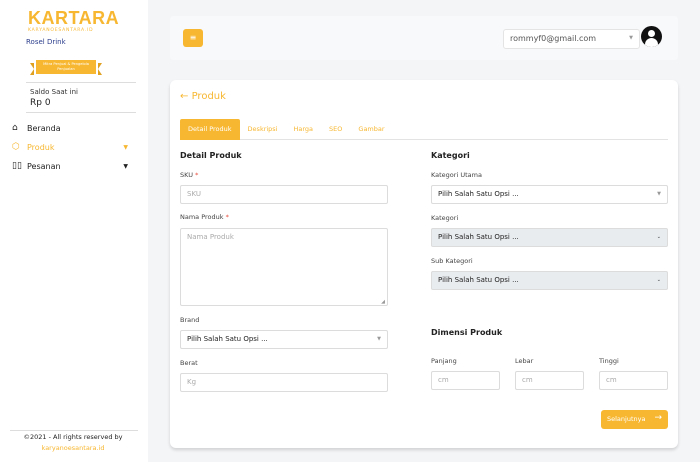  What do you see at coordinates (70, 166) in the screenshot?
I see `sidebar-item-pesanan: ▯▯ Pesanan ▼` at bounding box center [70, 166].